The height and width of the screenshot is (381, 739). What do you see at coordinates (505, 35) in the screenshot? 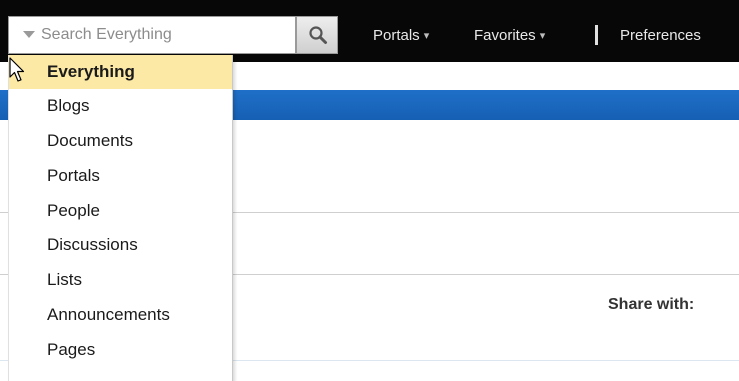
I see `nav-favorites-label: Favorites` at bounding box center [505, 35].